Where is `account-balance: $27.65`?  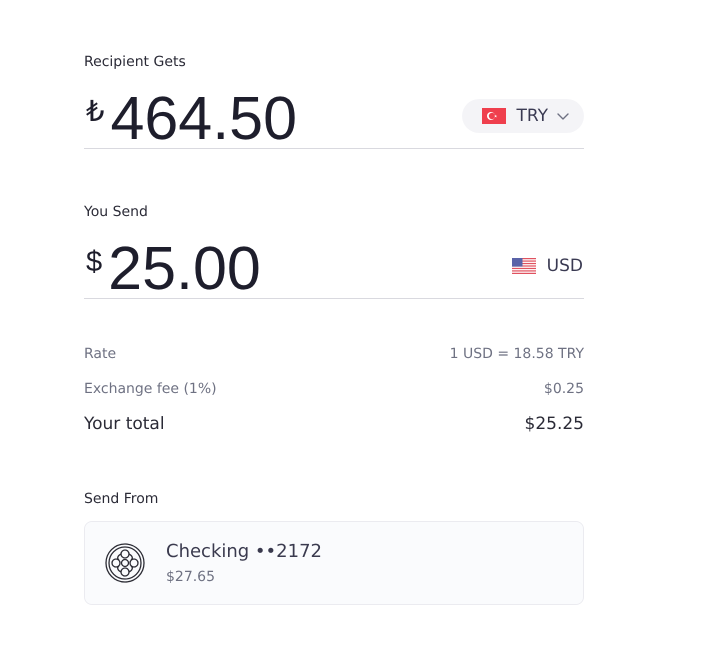 account-balance: $27.65 is located at coordinates (190, 577).